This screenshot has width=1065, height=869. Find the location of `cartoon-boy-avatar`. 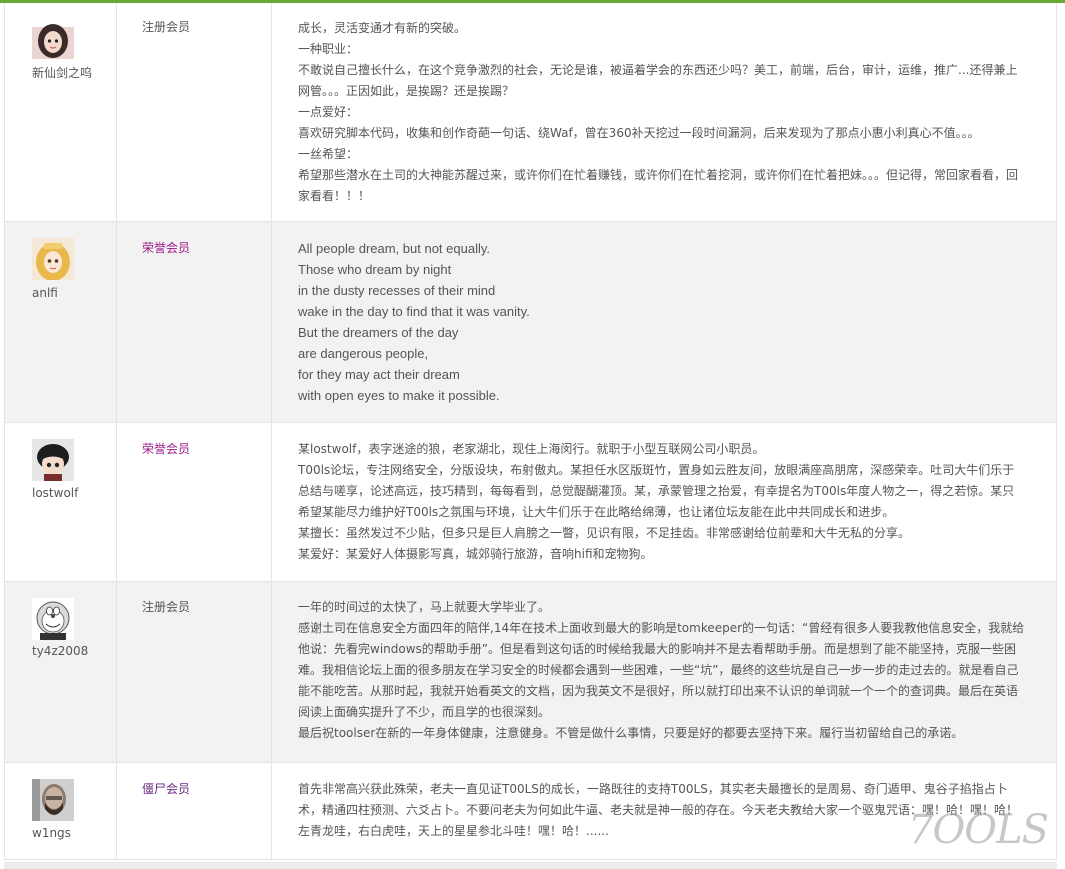

cartoon-boy-avatar is located at coordinates (53, 460).